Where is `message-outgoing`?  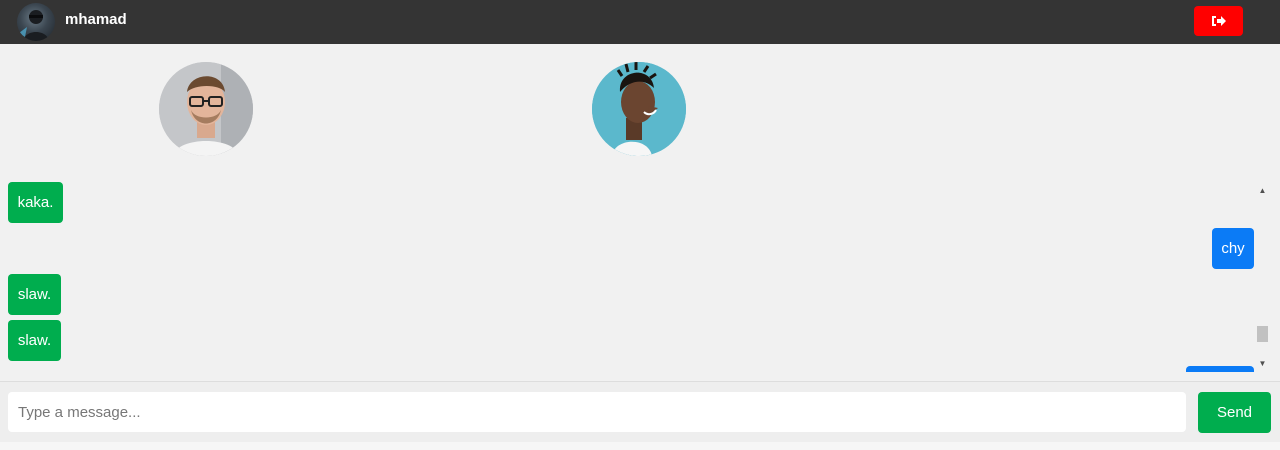
message-outgoing is located at coordinates (1220, 369).